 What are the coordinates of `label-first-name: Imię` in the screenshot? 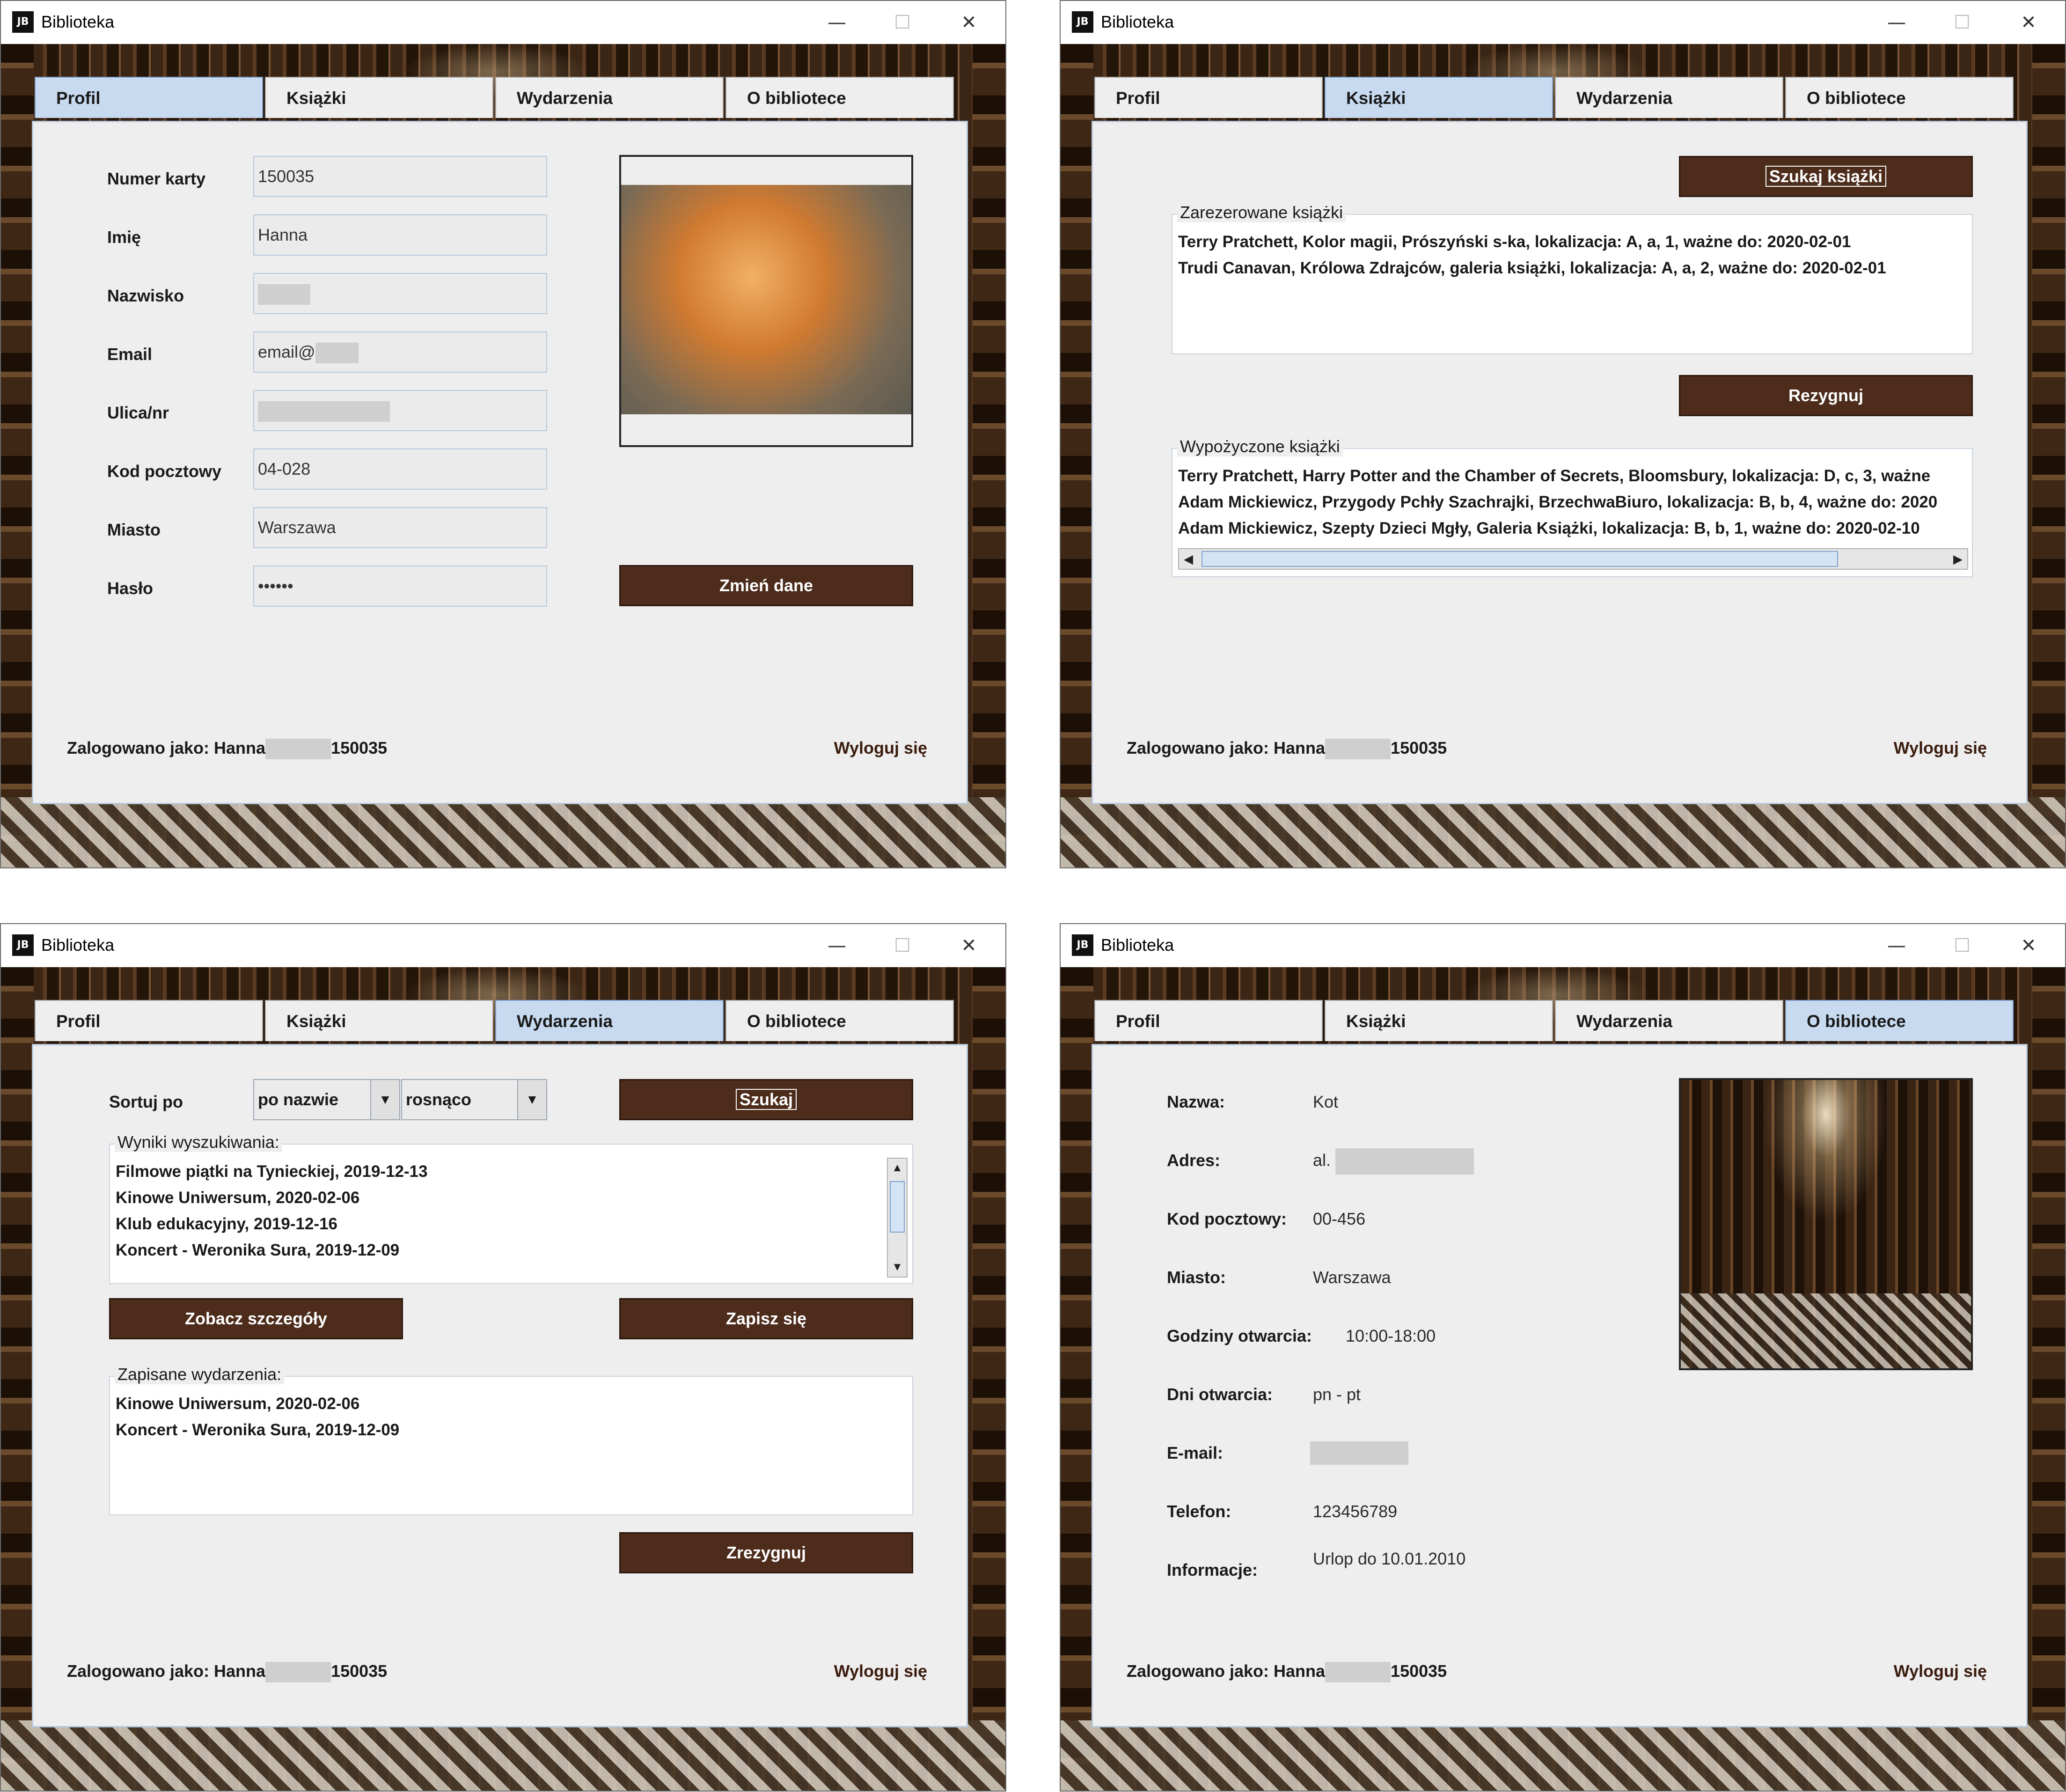 It's located at (124, 238).